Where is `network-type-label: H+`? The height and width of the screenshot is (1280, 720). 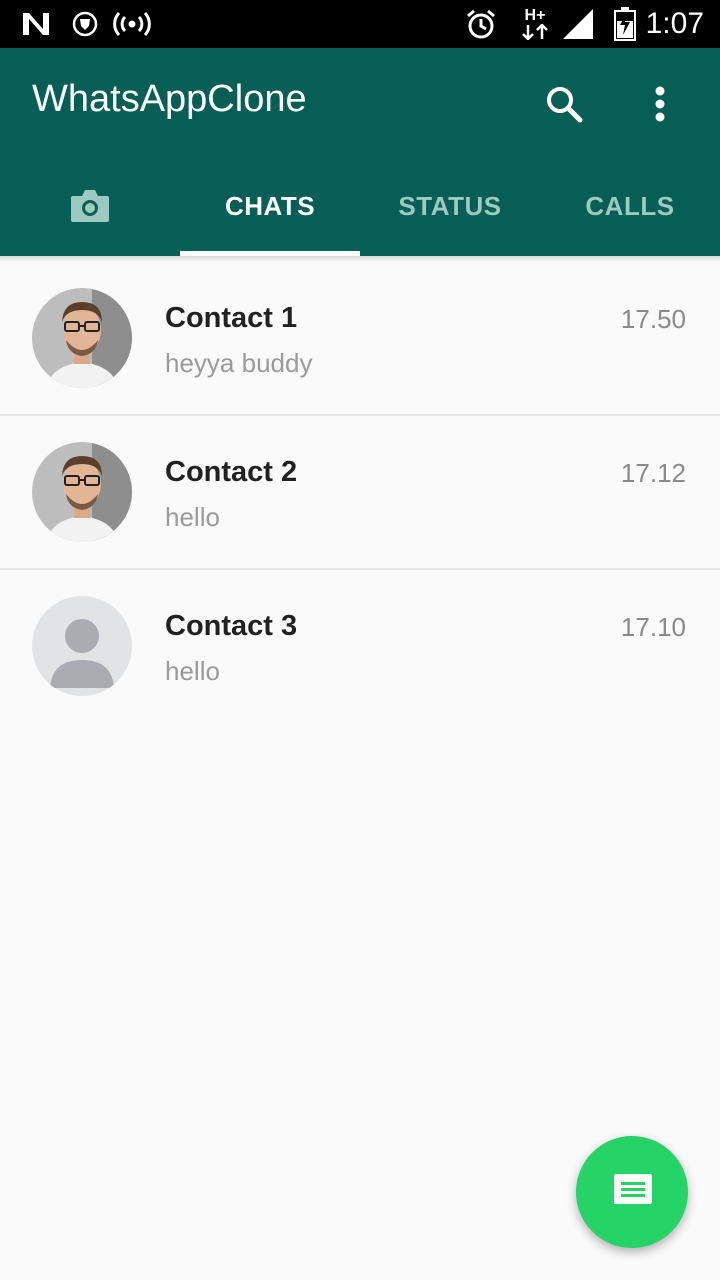 network-type-label: H+ is located at coordinates (535, 15).